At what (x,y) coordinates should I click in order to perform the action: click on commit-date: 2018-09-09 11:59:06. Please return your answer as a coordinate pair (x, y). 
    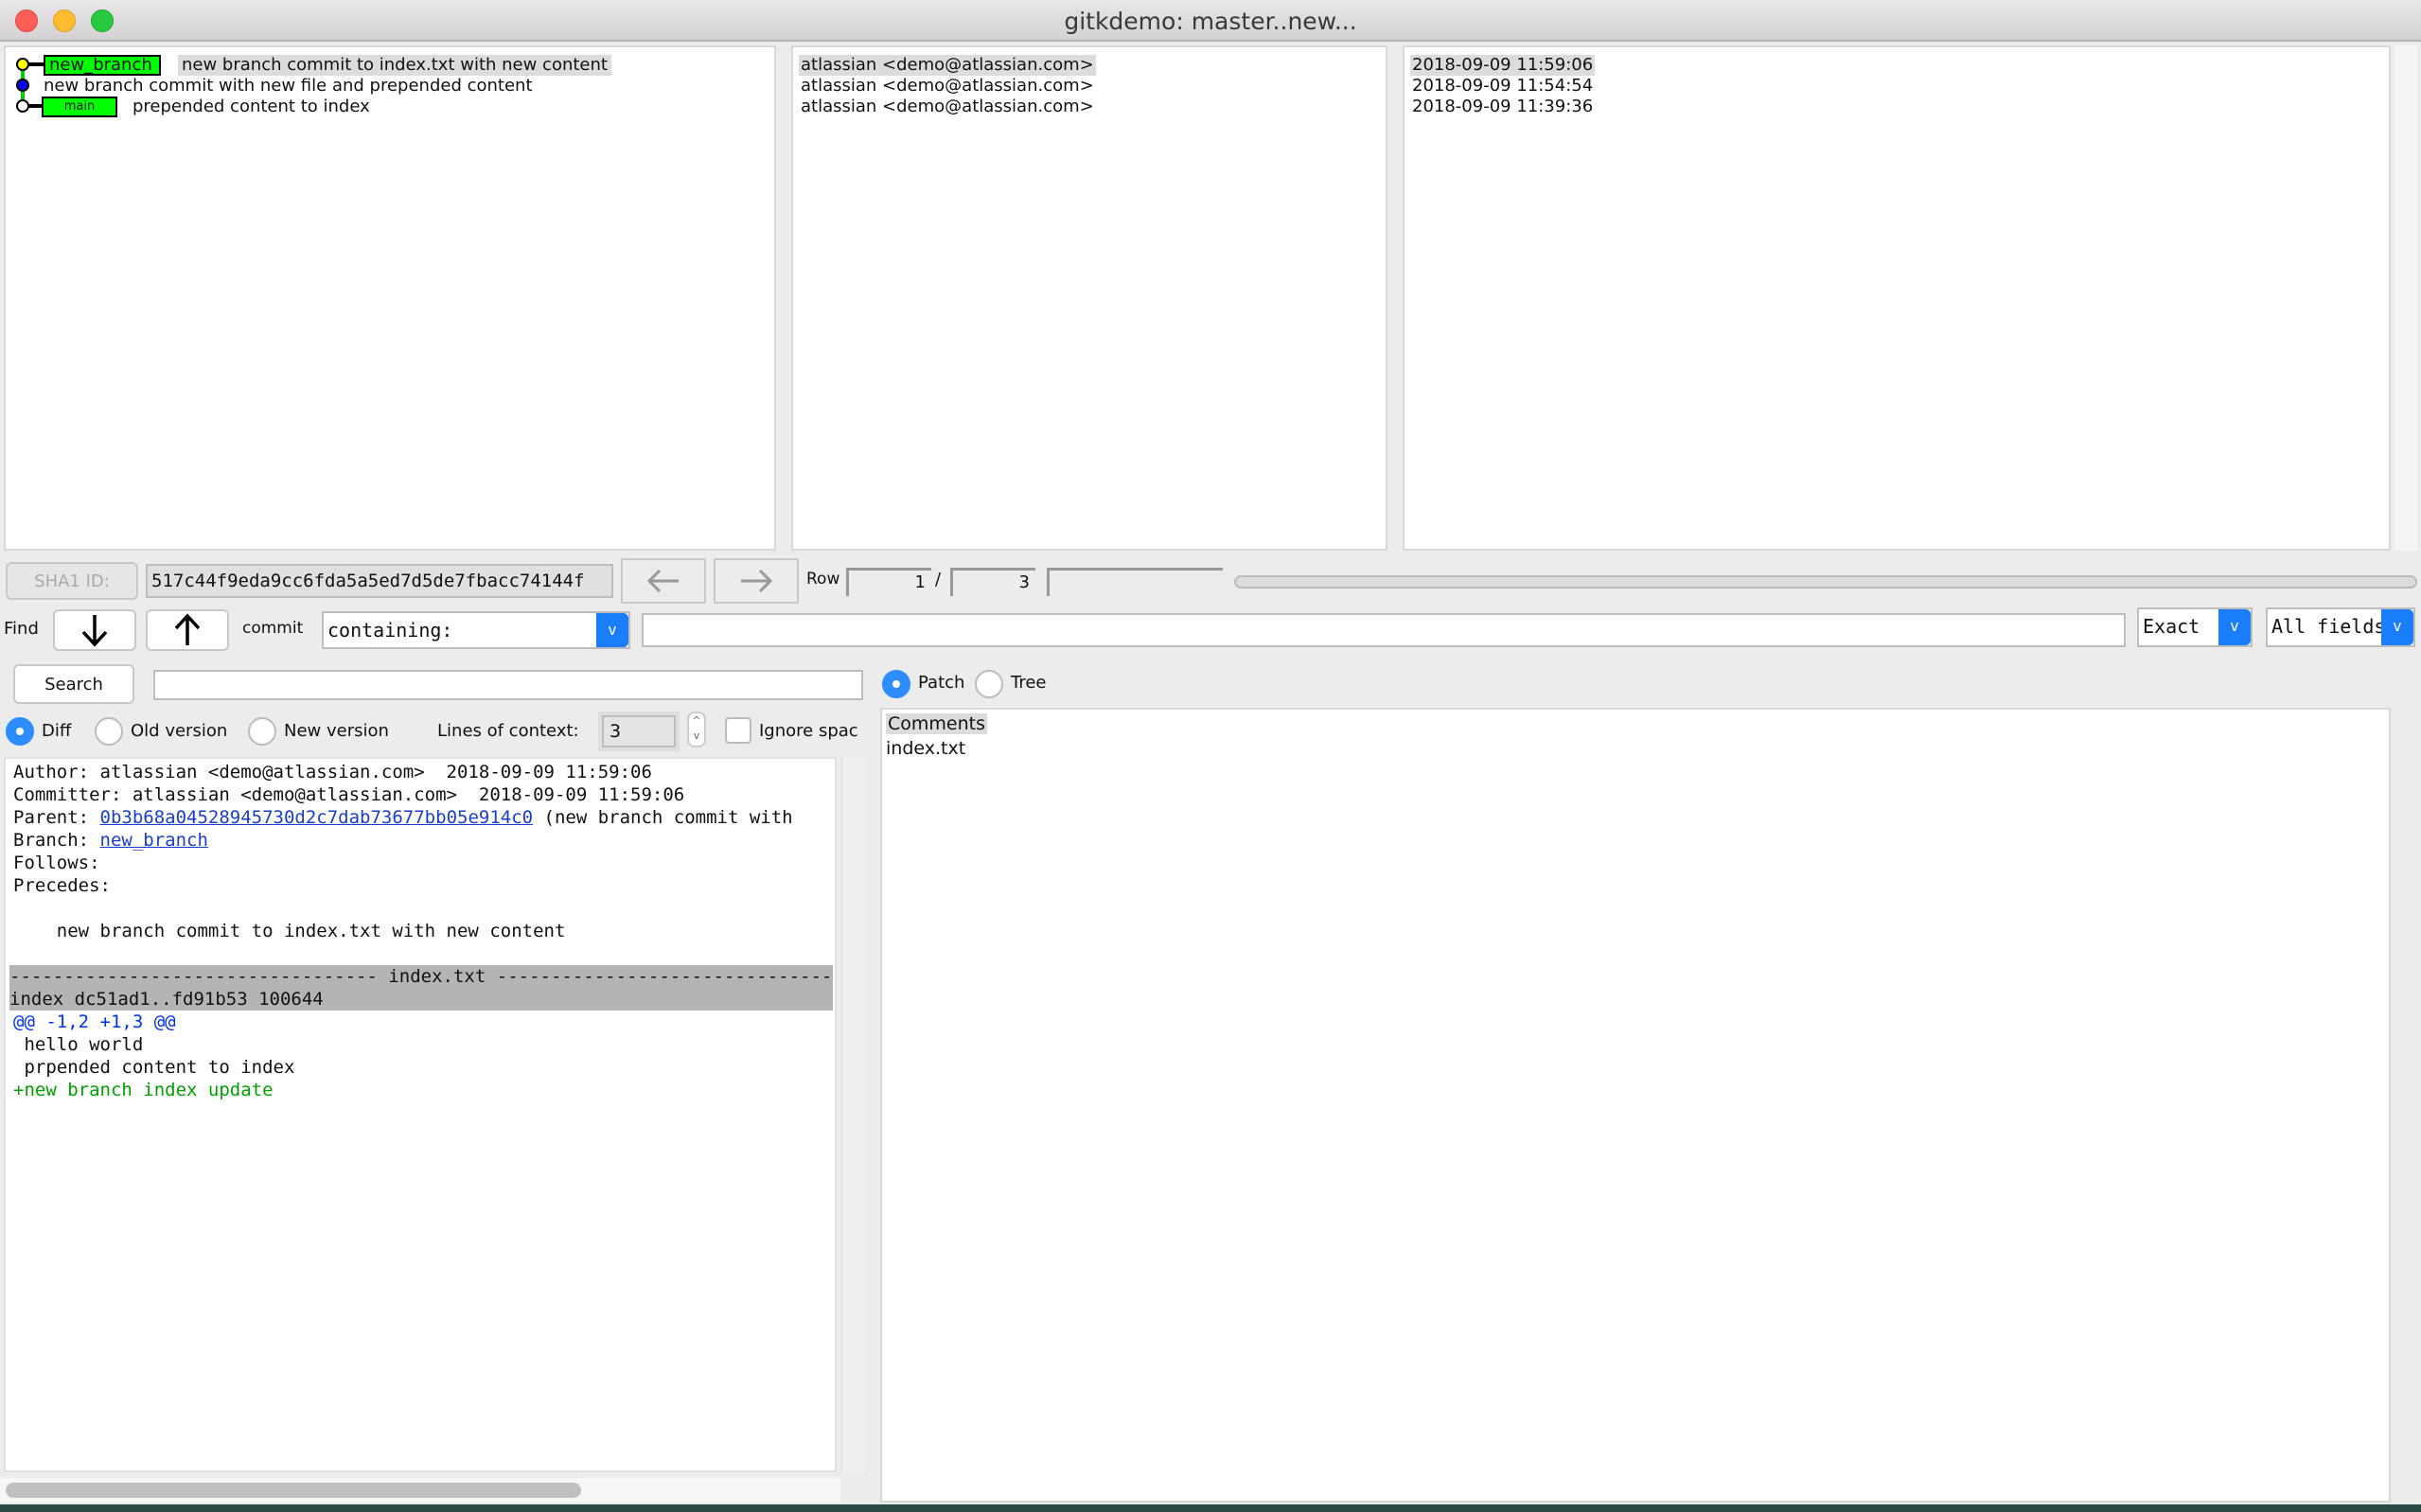
    Looking at the image, I should click on (1503, 65).